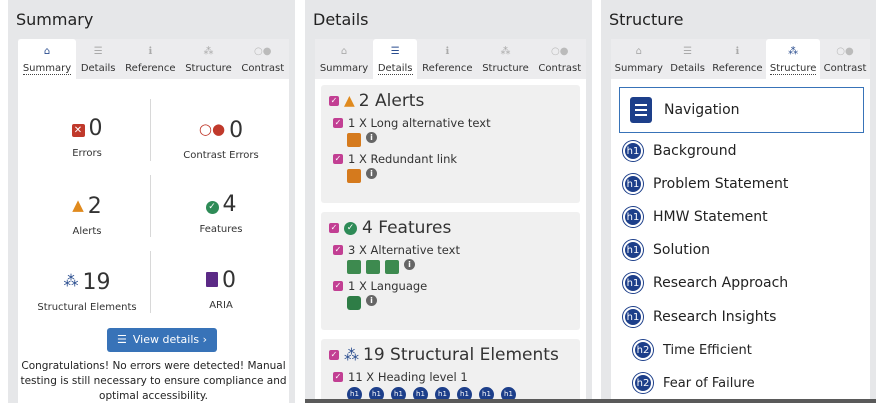 The height and width of the screenshot is (403, 876). I want to click on tab-label: Structure, so click(793, 69).